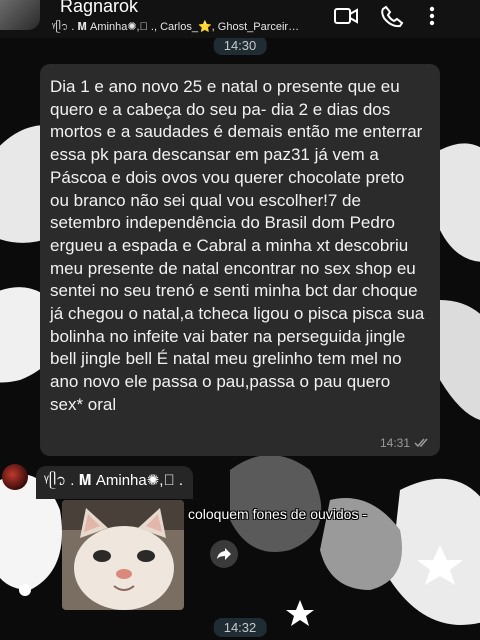  I want to click on group-title: Ragnarok, so click(99, 8).